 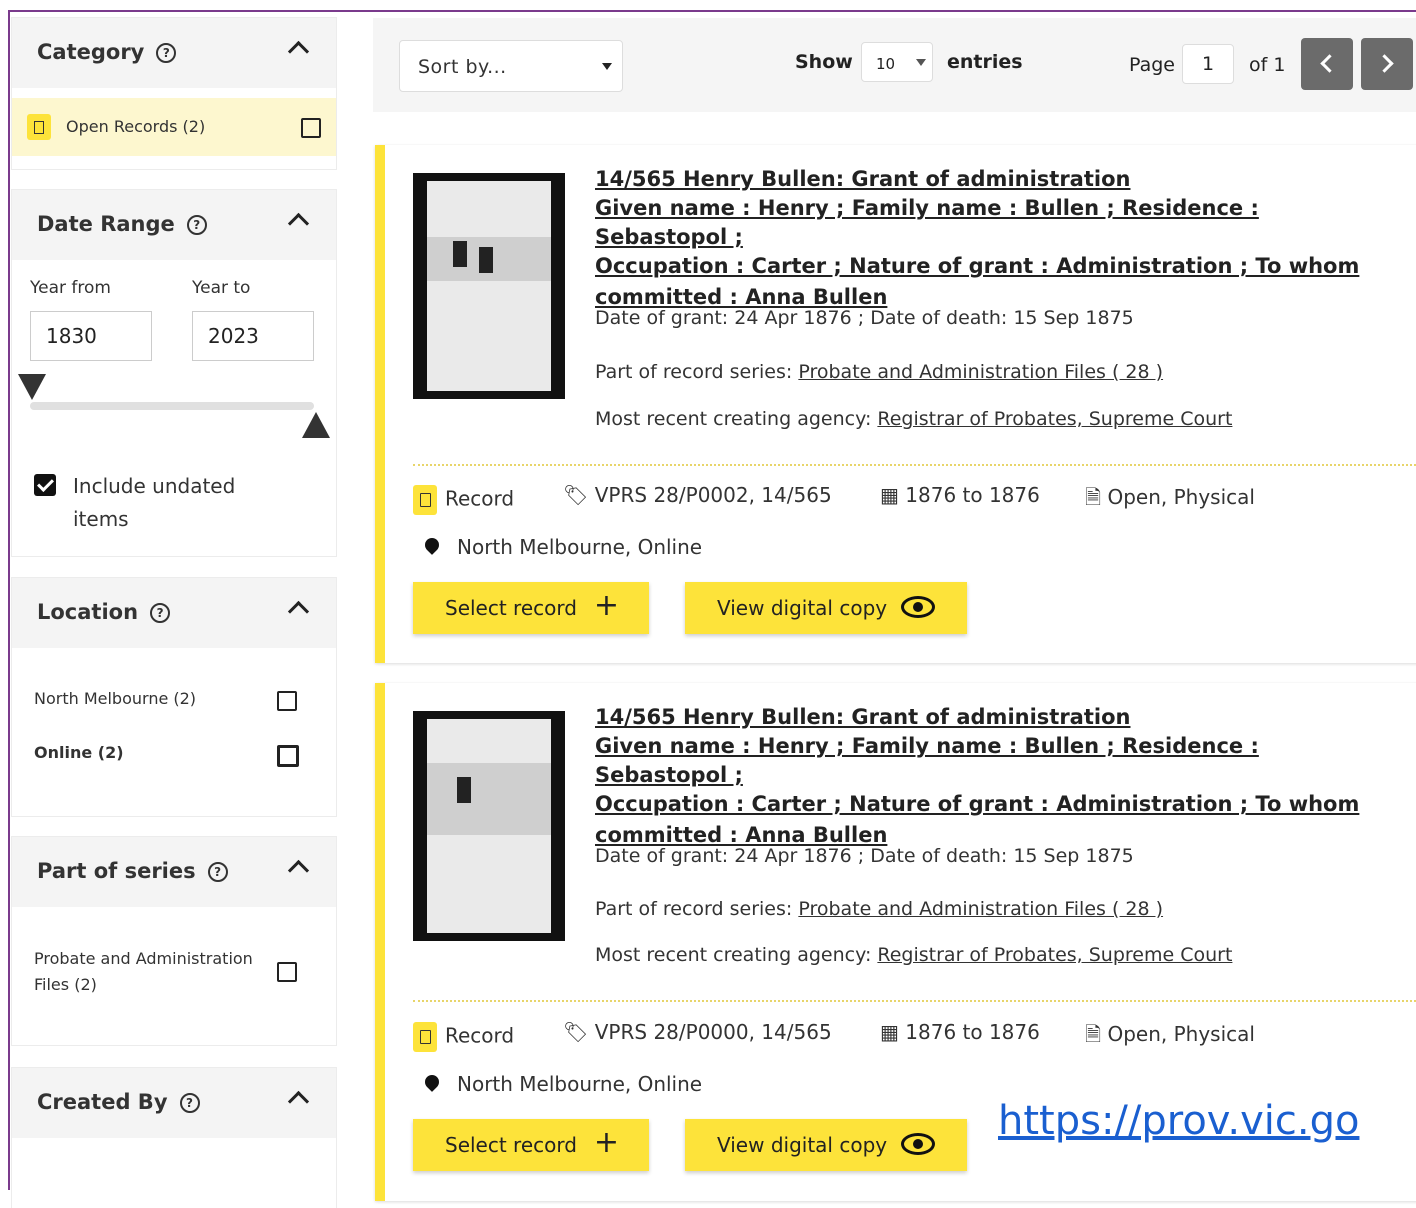 What do you see at coordinates (511, 608) in the screenshot?
I see `select-record-label: Select record` at bounding box center [511, 608].